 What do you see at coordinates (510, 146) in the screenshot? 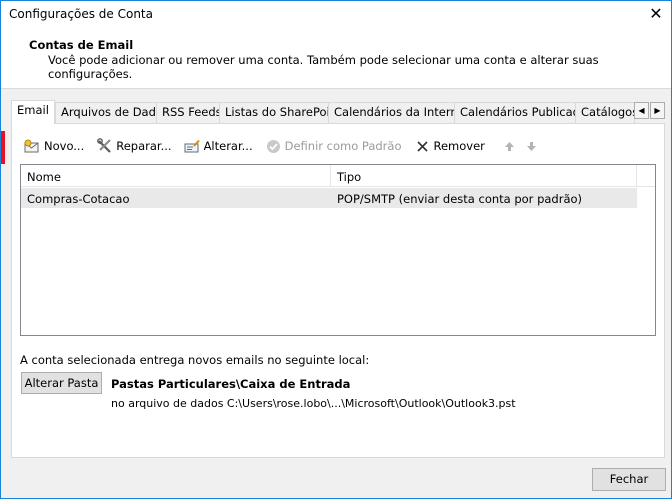
I see `move-up-icon` at bounding box center [510, 146].